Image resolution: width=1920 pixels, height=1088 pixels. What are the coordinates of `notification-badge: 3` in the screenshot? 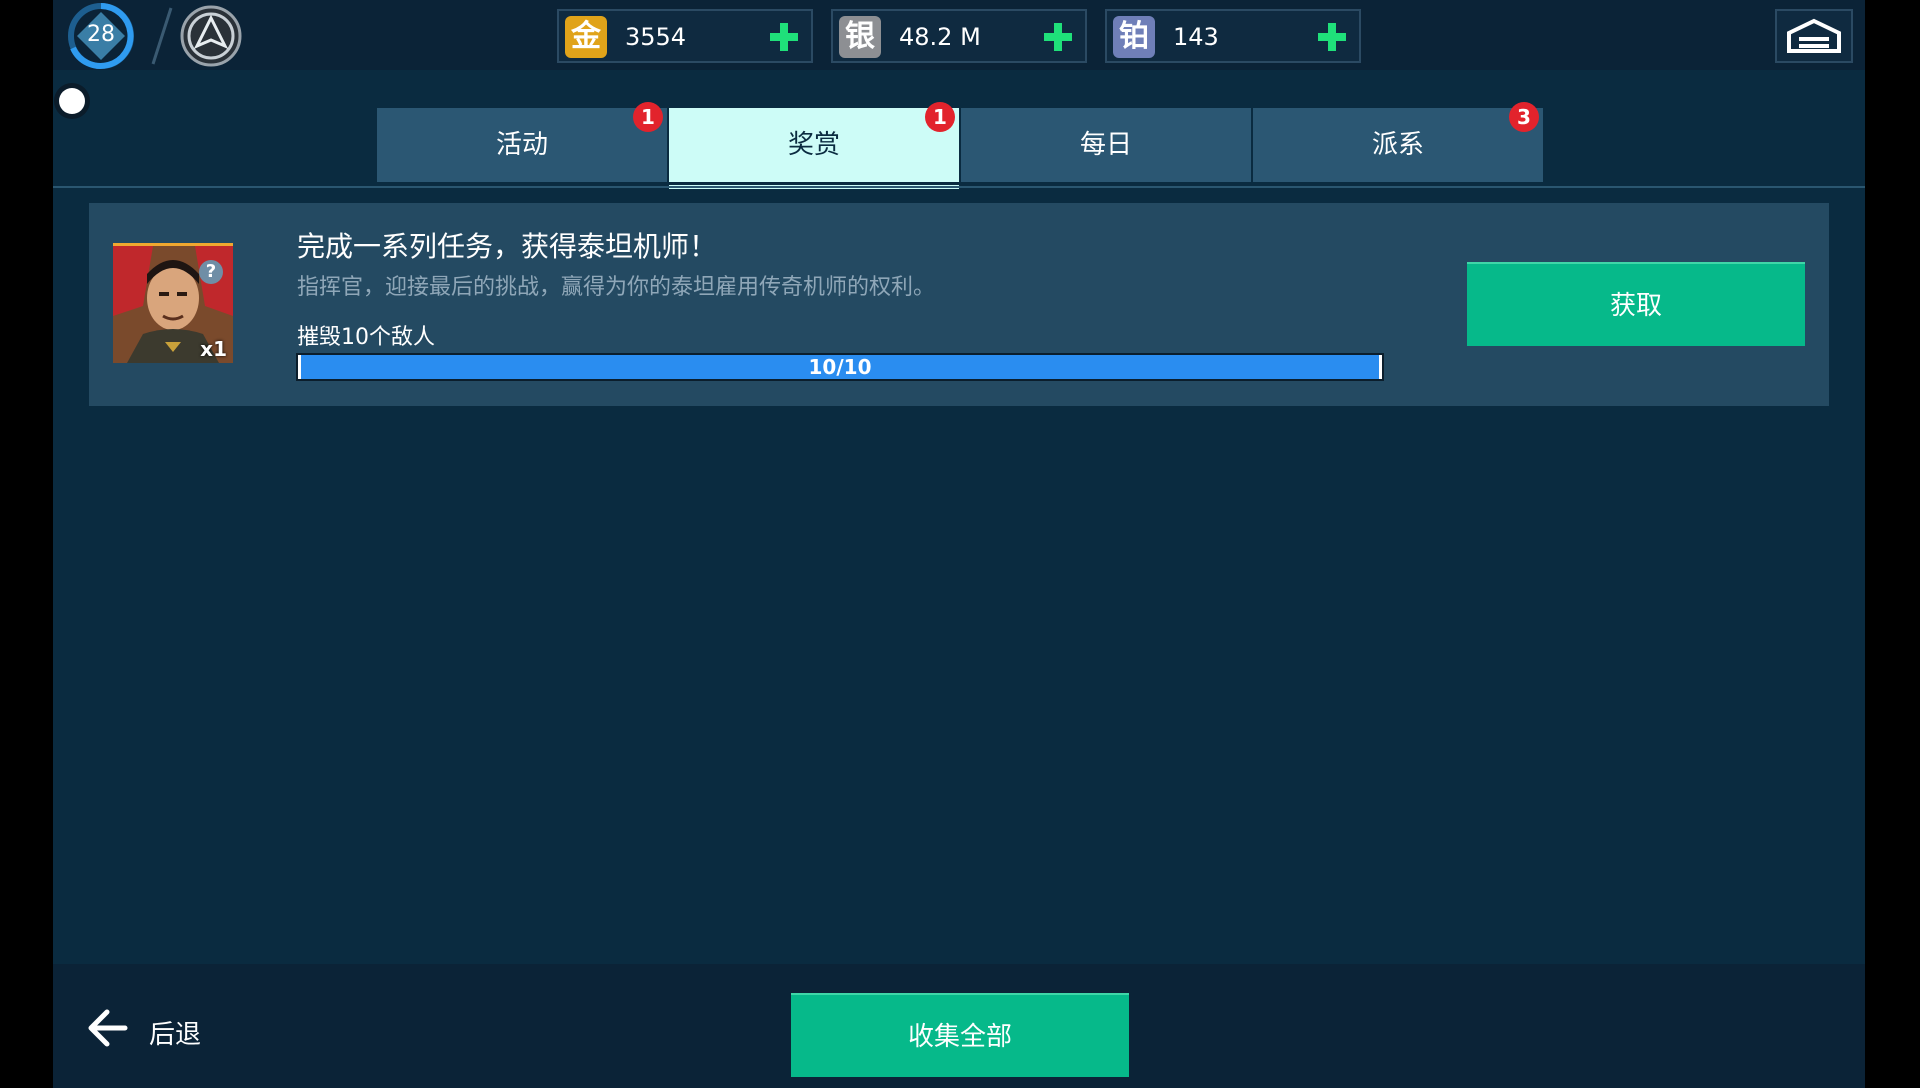 It's located at (1524, 117).